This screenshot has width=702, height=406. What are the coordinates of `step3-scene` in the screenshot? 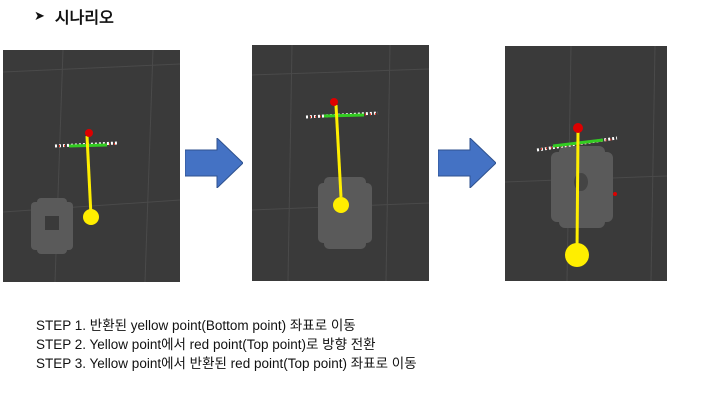 It's located at (586, 163).